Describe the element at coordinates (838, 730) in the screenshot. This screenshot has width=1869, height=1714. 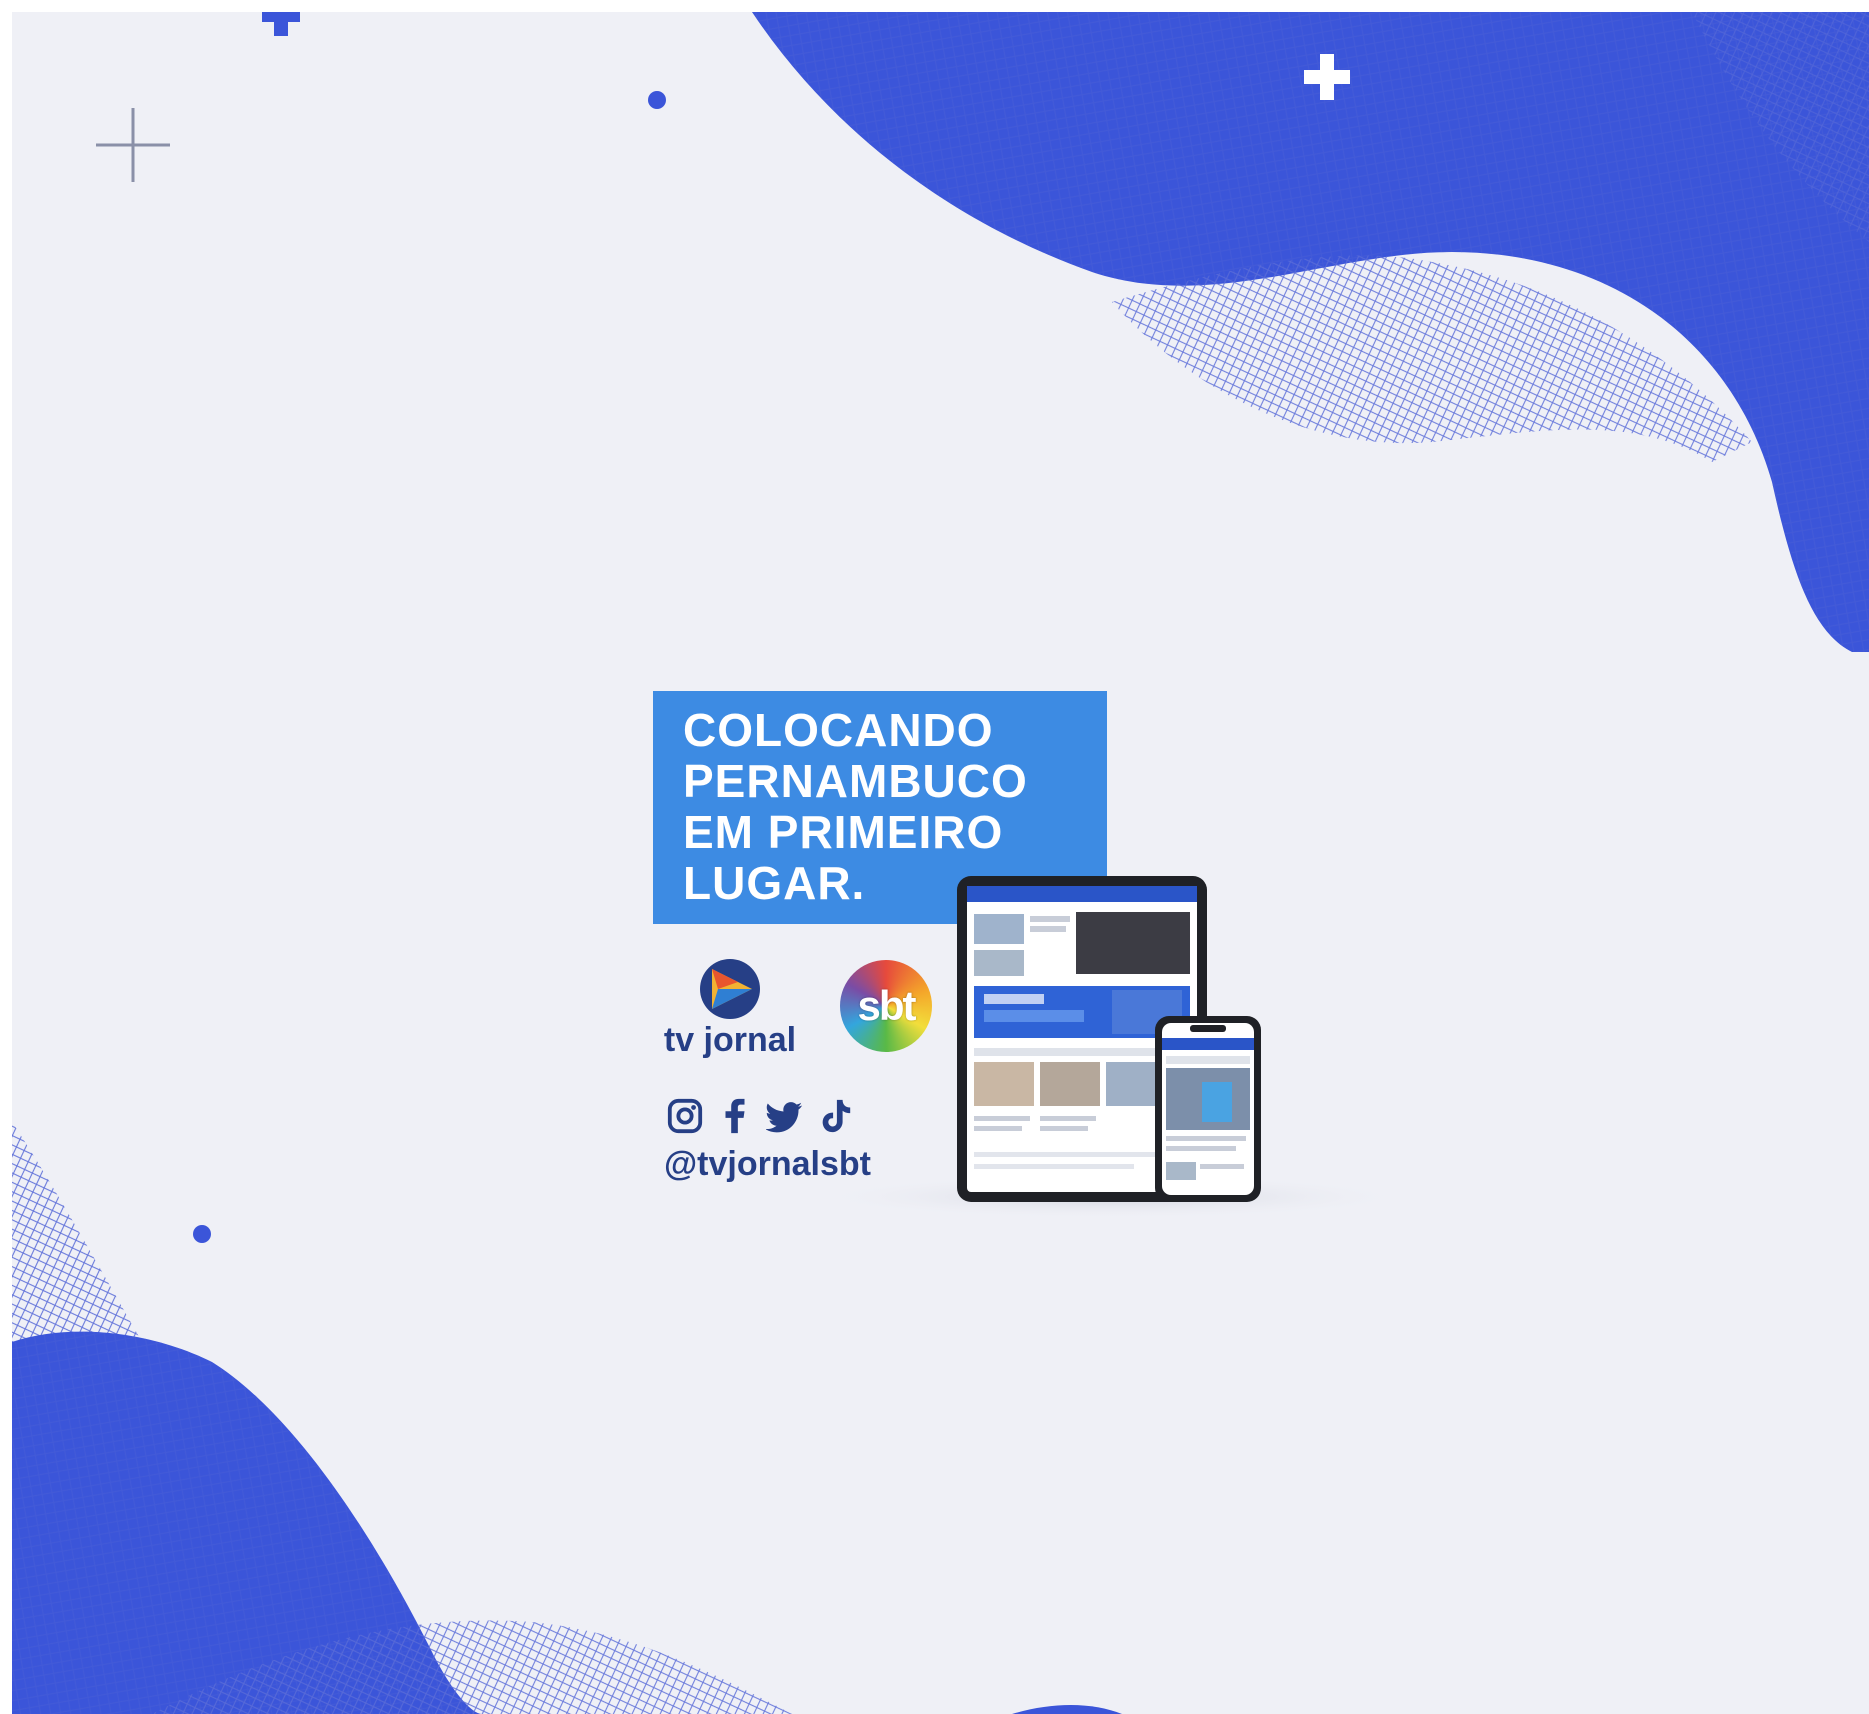
I see `headline-line: COLOCANDO` at that location.